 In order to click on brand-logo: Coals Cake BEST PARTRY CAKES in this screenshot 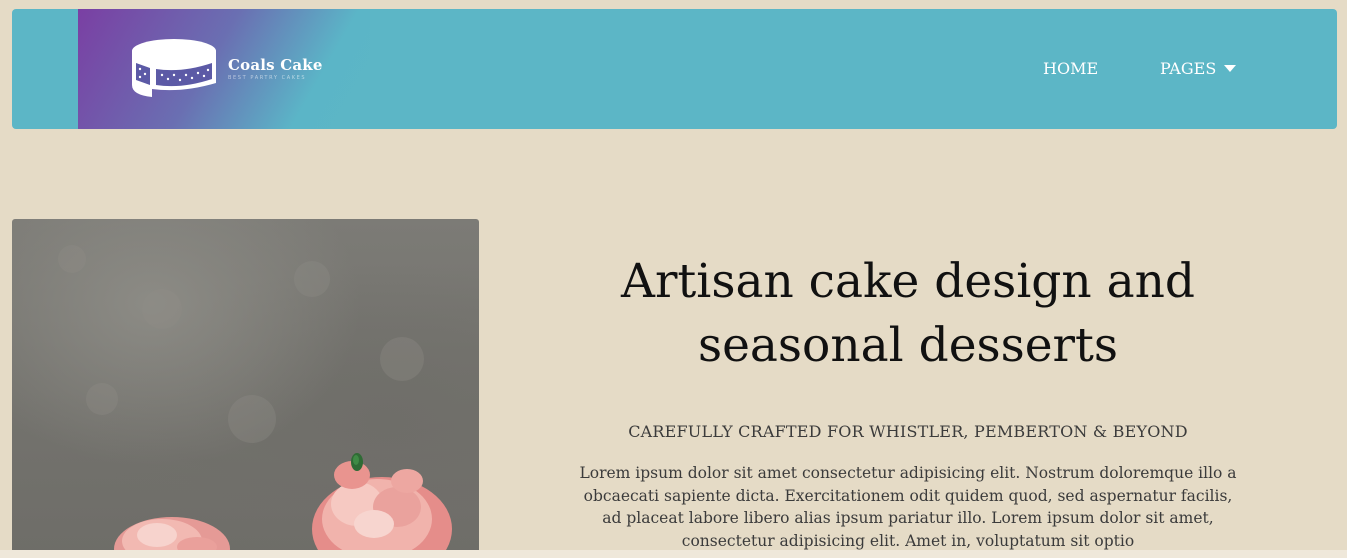, I will do `click(224, 69)`.